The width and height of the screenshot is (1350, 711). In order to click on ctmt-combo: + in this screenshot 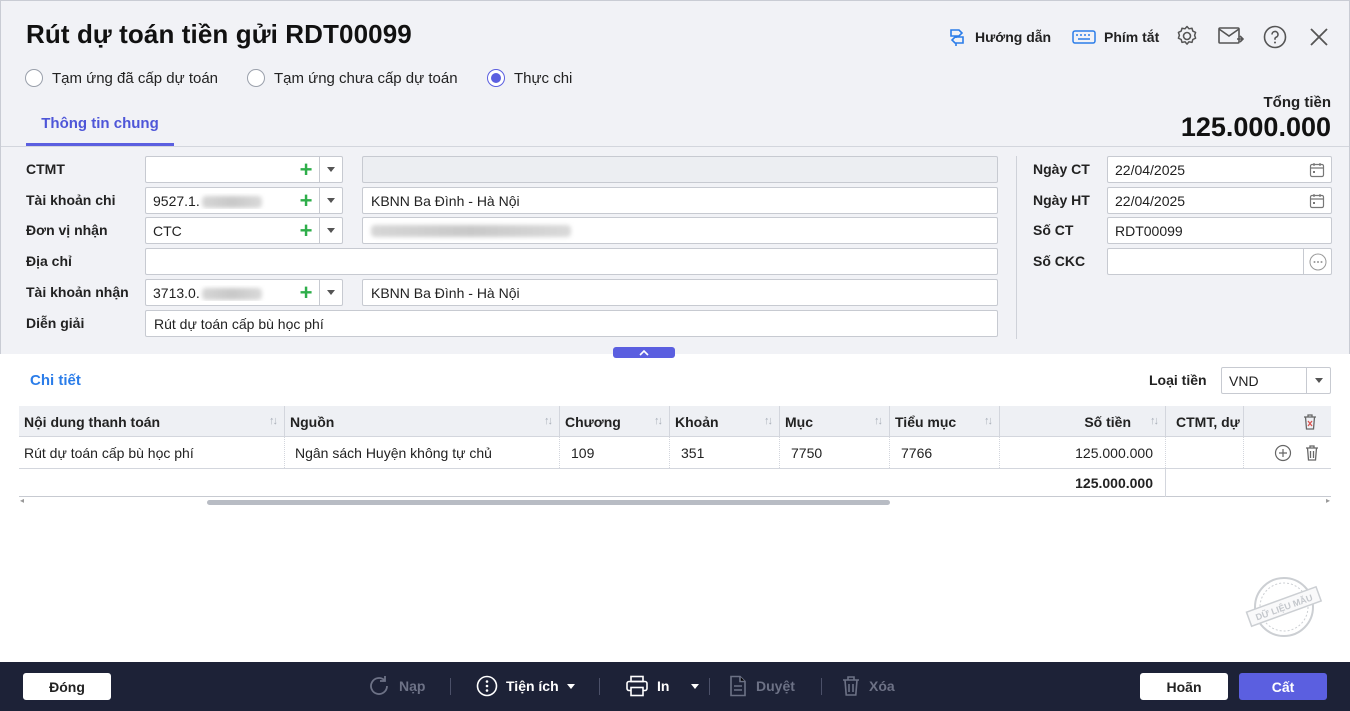, I will do `click(244, 169)`.